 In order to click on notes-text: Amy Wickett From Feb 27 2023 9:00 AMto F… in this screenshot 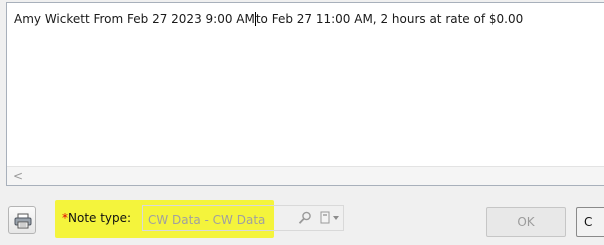, I will do `click(268, 19)`.